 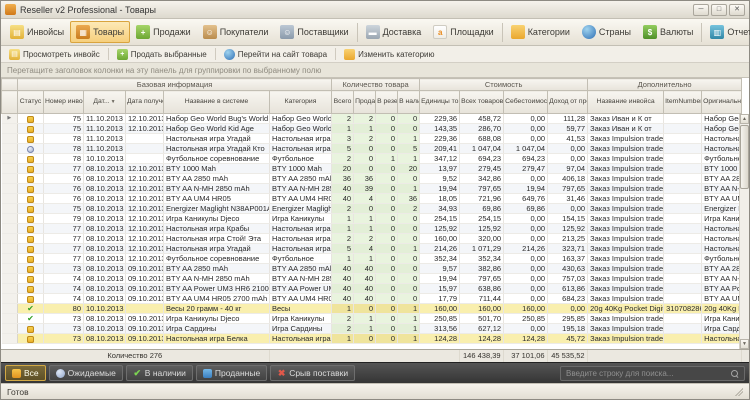 I want to click on grid-col-header: В наличии, so click(x=409, y=102).